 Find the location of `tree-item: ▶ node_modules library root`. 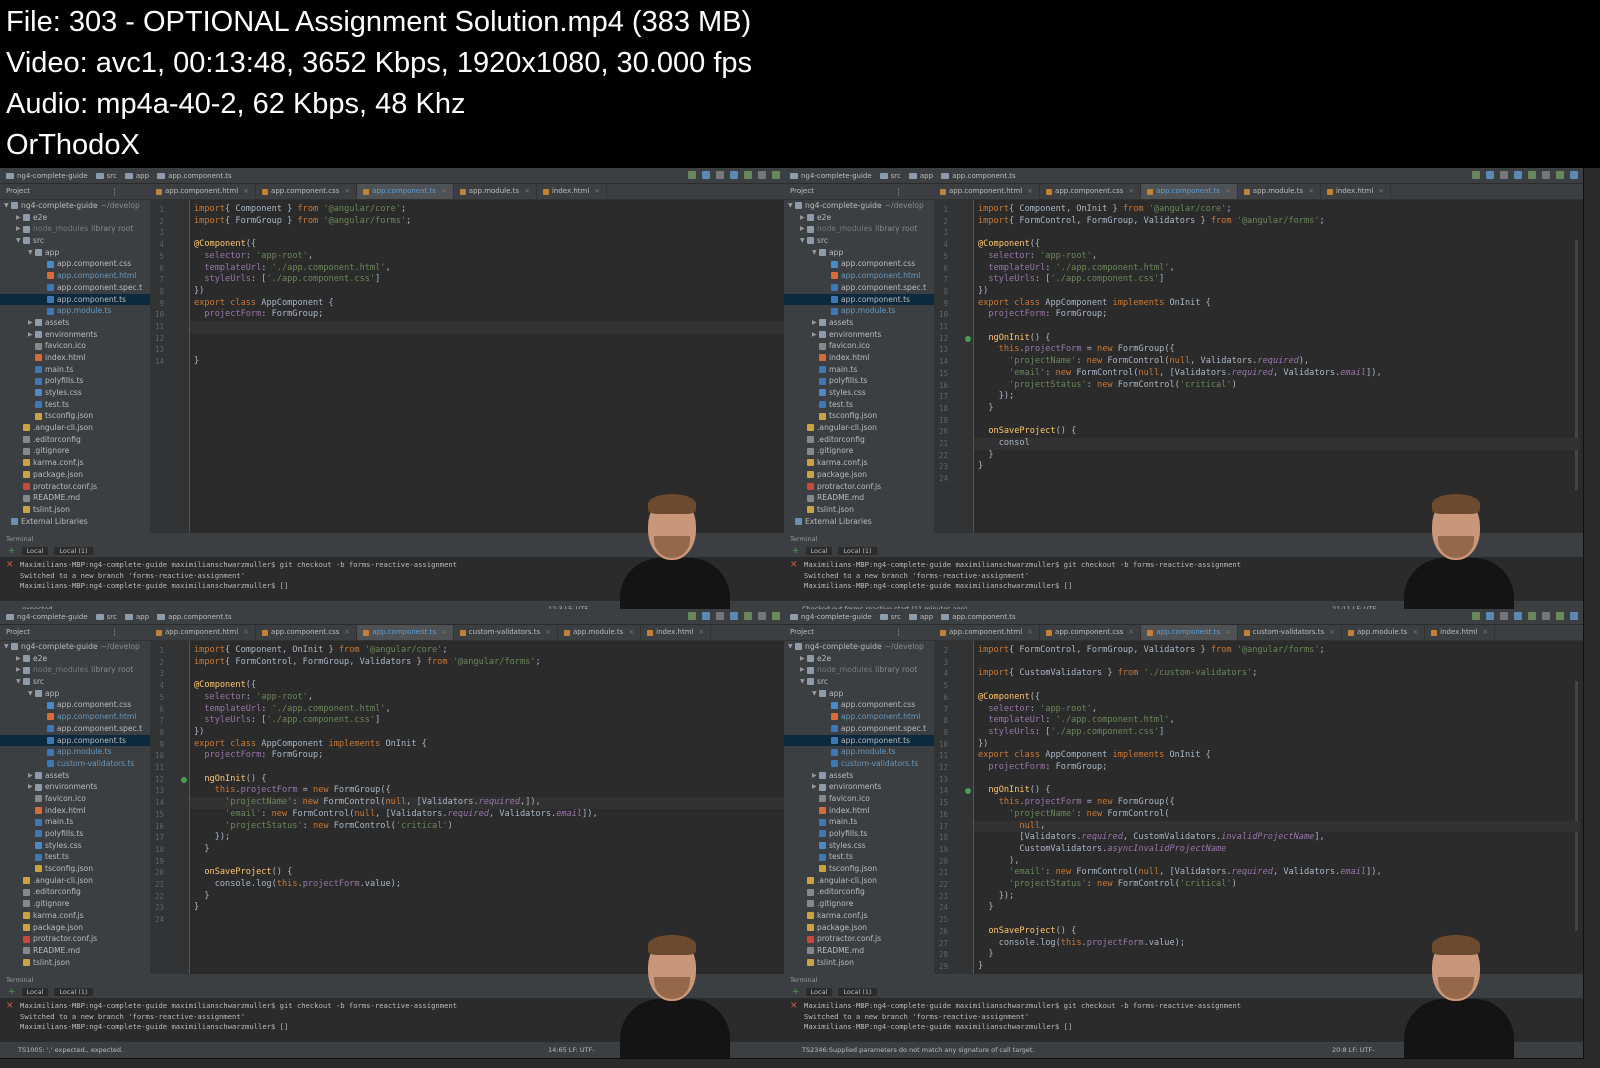

tree-item: ▶ node_modules library root is located at coordinates (859, 670).